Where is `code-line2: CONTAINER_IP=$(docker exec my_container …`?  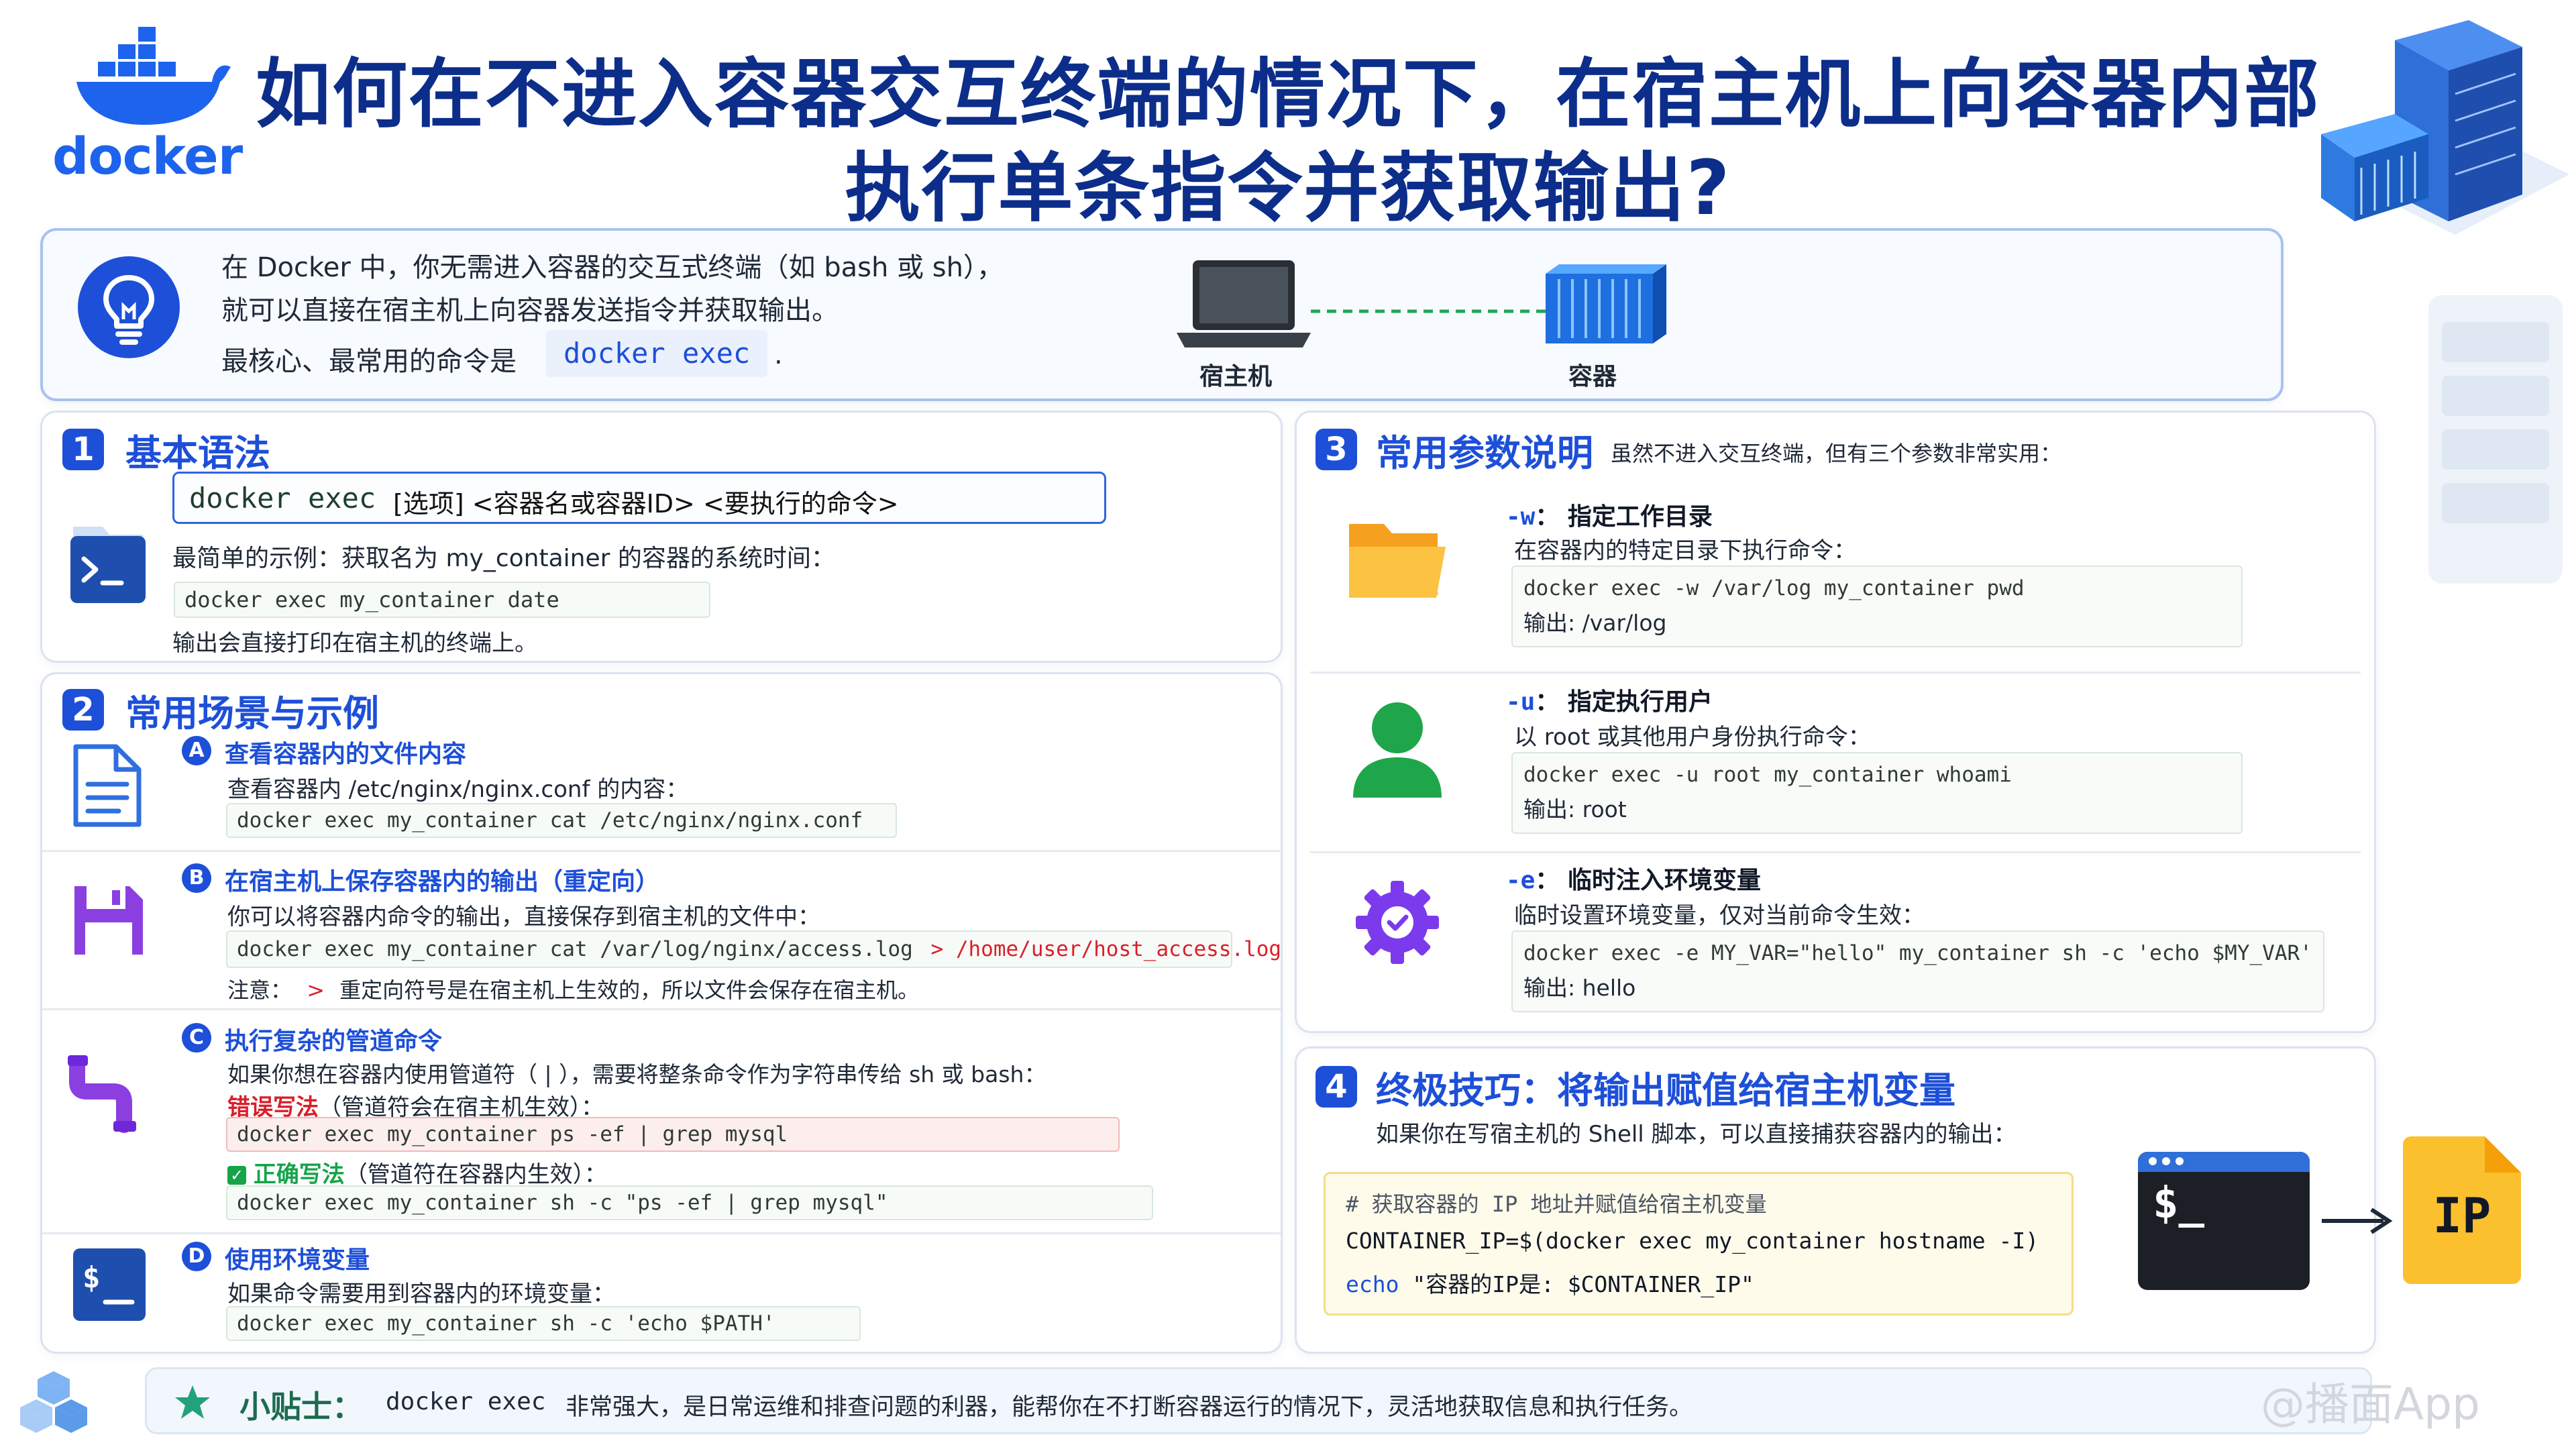
code-line2: CONTAINER_IP=$(docker exec my_container … is located at coordinates (1692, 1241).